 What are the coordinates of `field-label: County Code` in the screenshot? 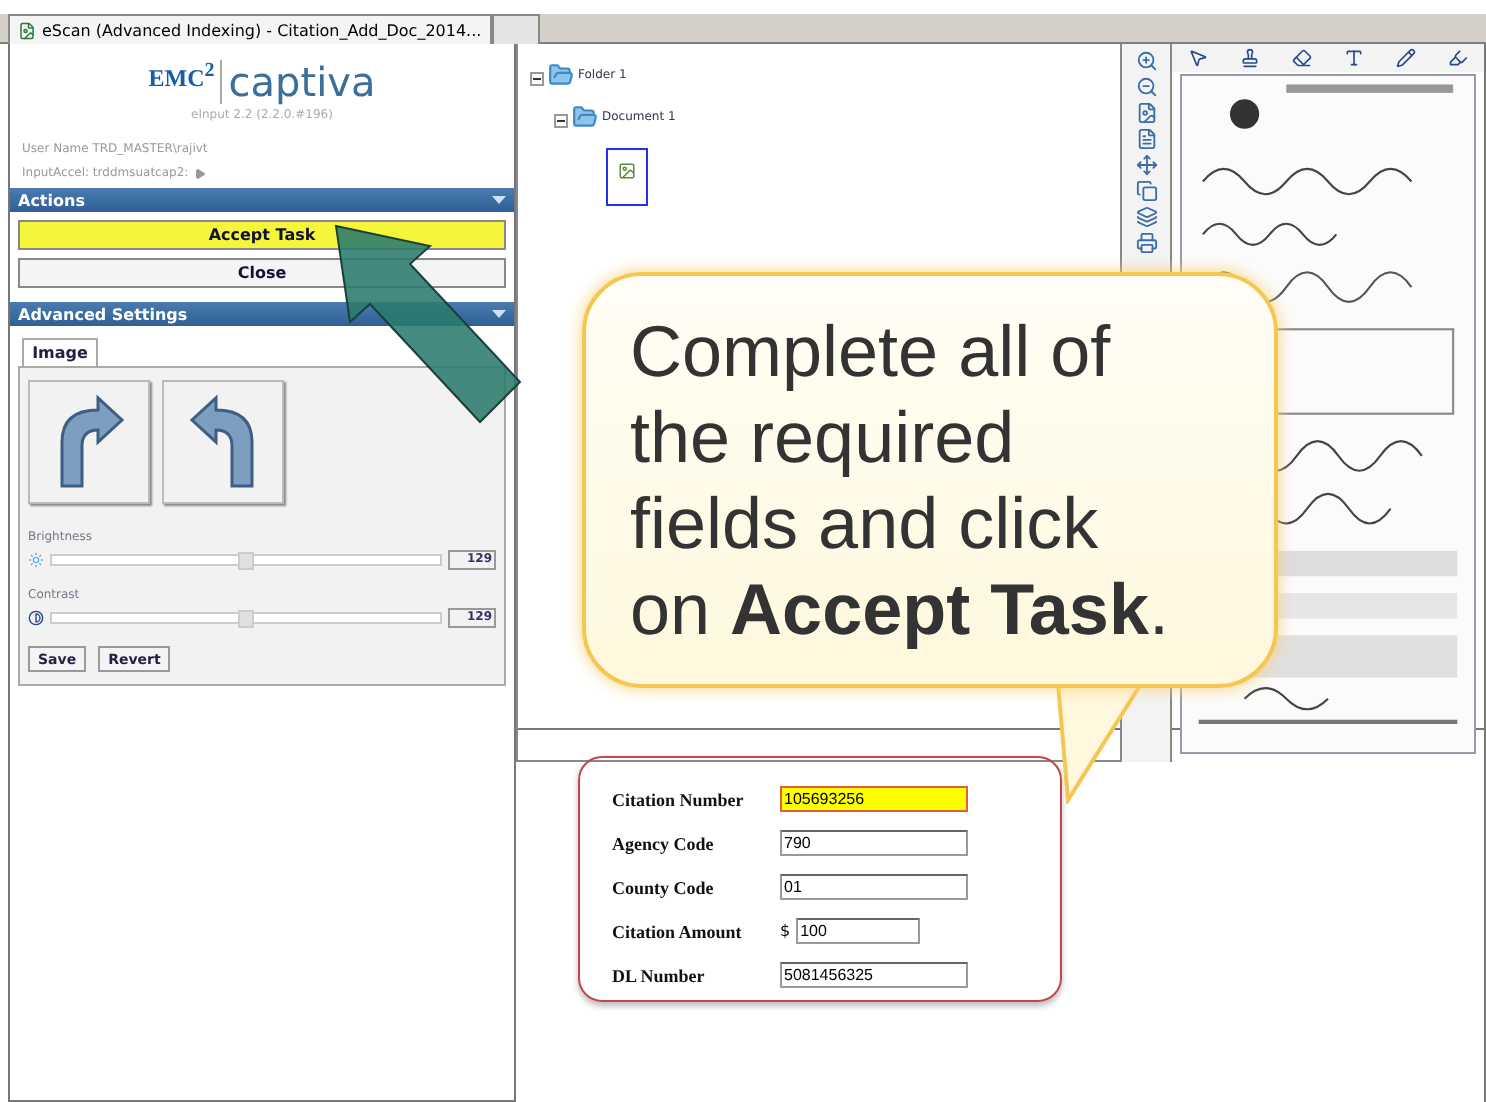 It's located at (664, 887).